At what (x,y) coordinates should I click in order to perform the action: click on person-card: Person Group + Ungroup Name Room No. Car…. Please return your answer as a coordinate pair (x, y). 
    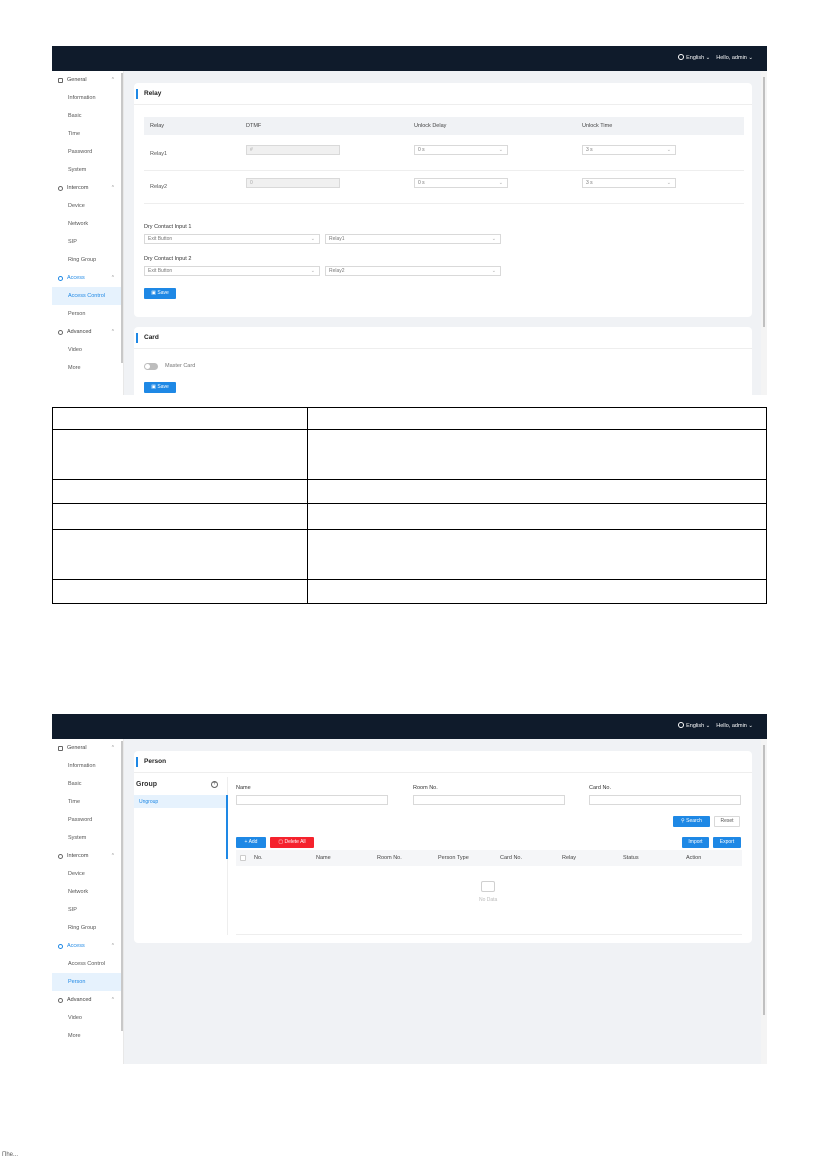
    Looking at the image, I should click on (443, 847).